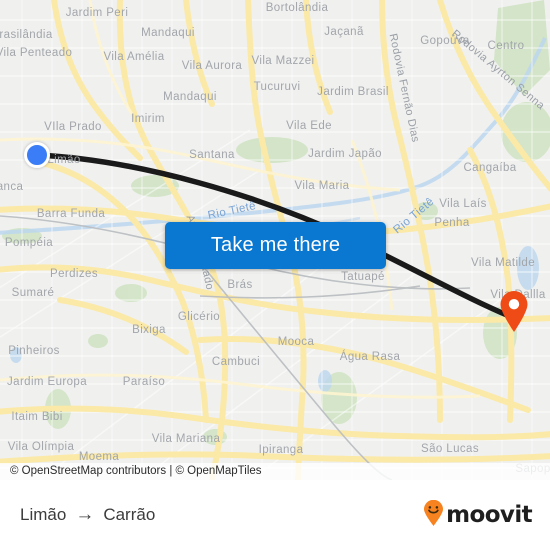 This screenshot has width=550, height=550. Describe the element at coordinates (433, 512) in the screenshot. I see `moovit-pin-icon` at that location.